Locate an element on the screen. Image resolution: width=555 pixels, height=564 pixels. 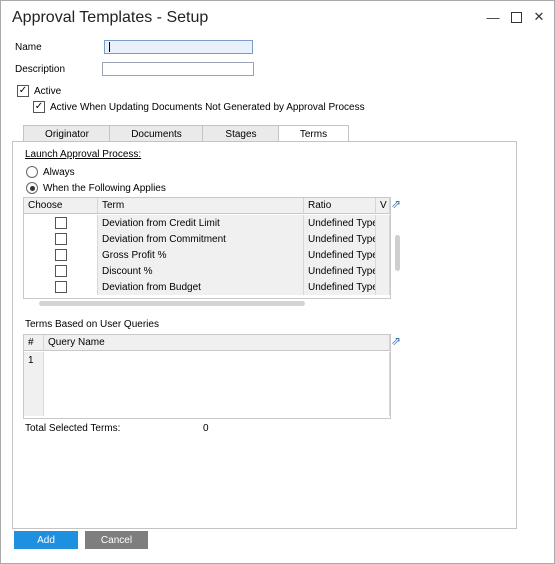
description-field is located at coordinates (178, 69).